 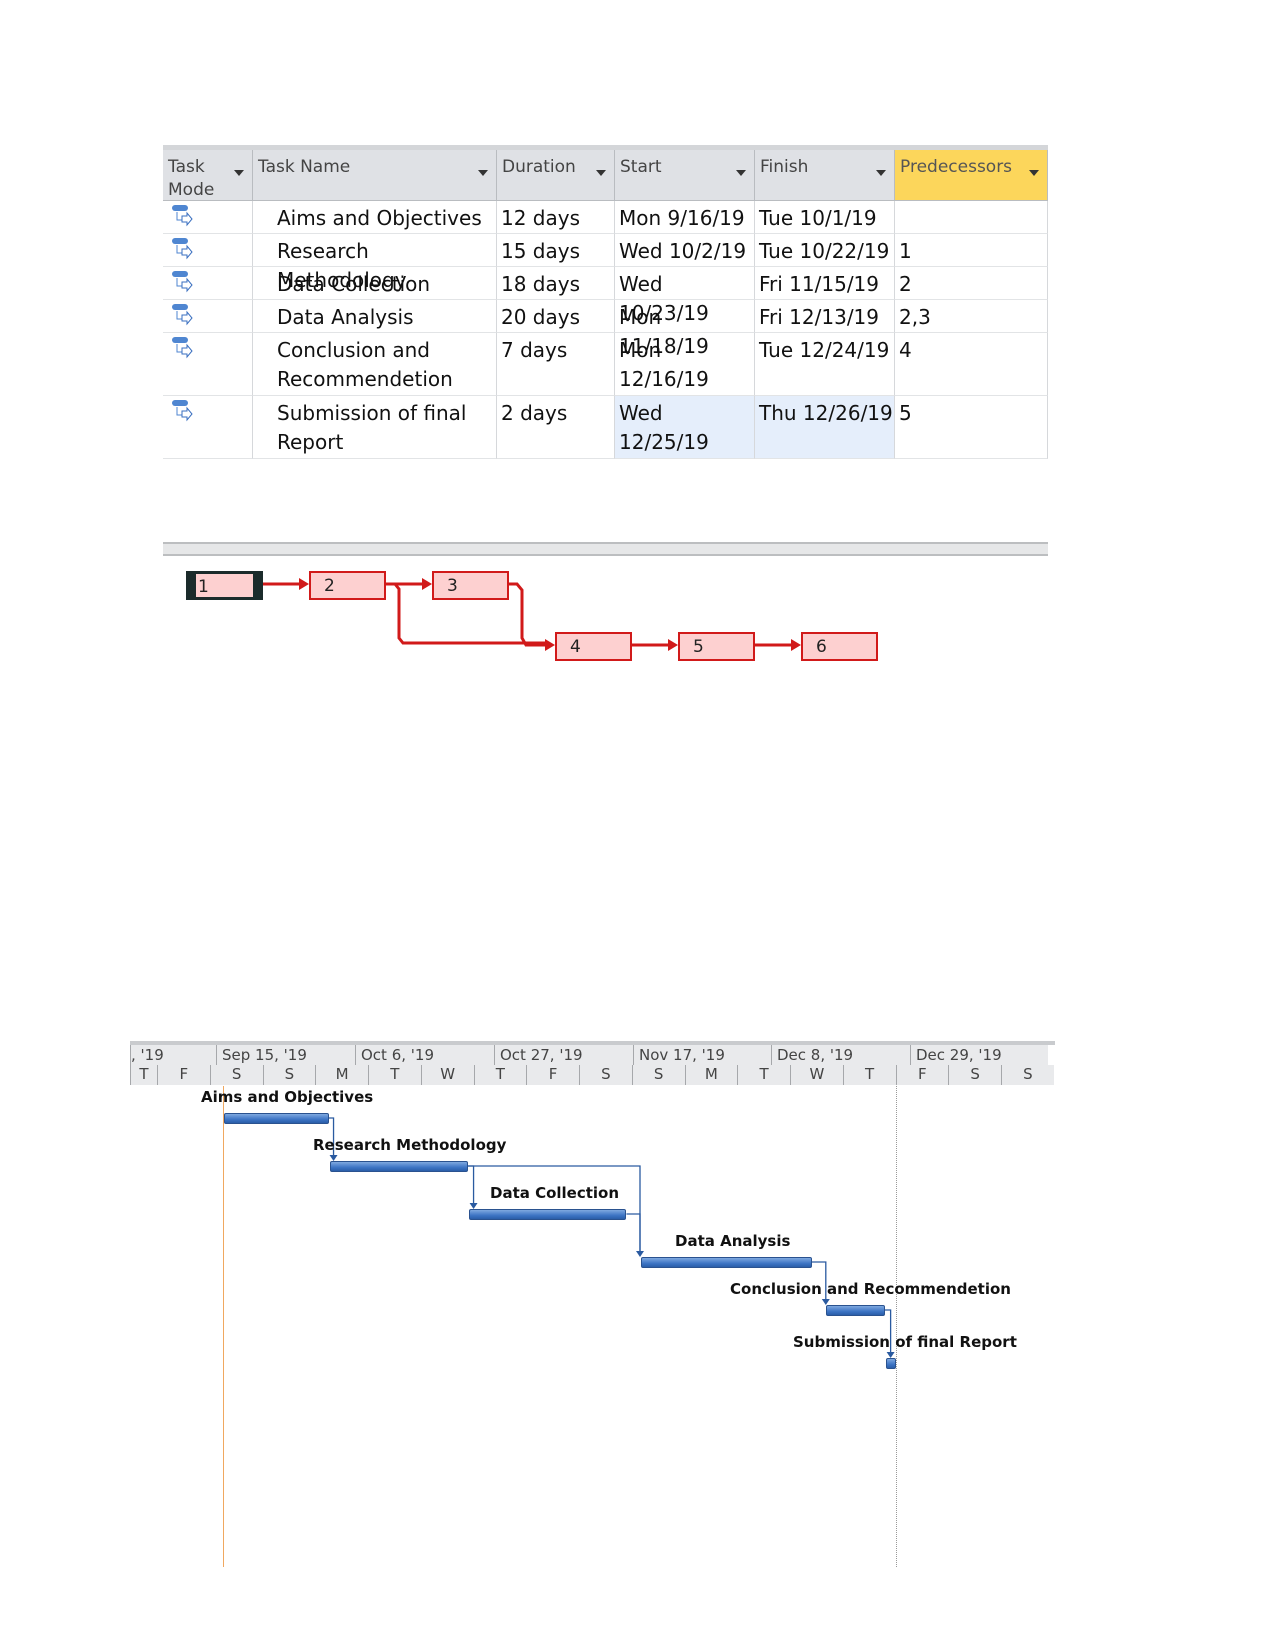 I want to click on gantt-bar-label: Research Methodology, so click(x=410, y=1145).